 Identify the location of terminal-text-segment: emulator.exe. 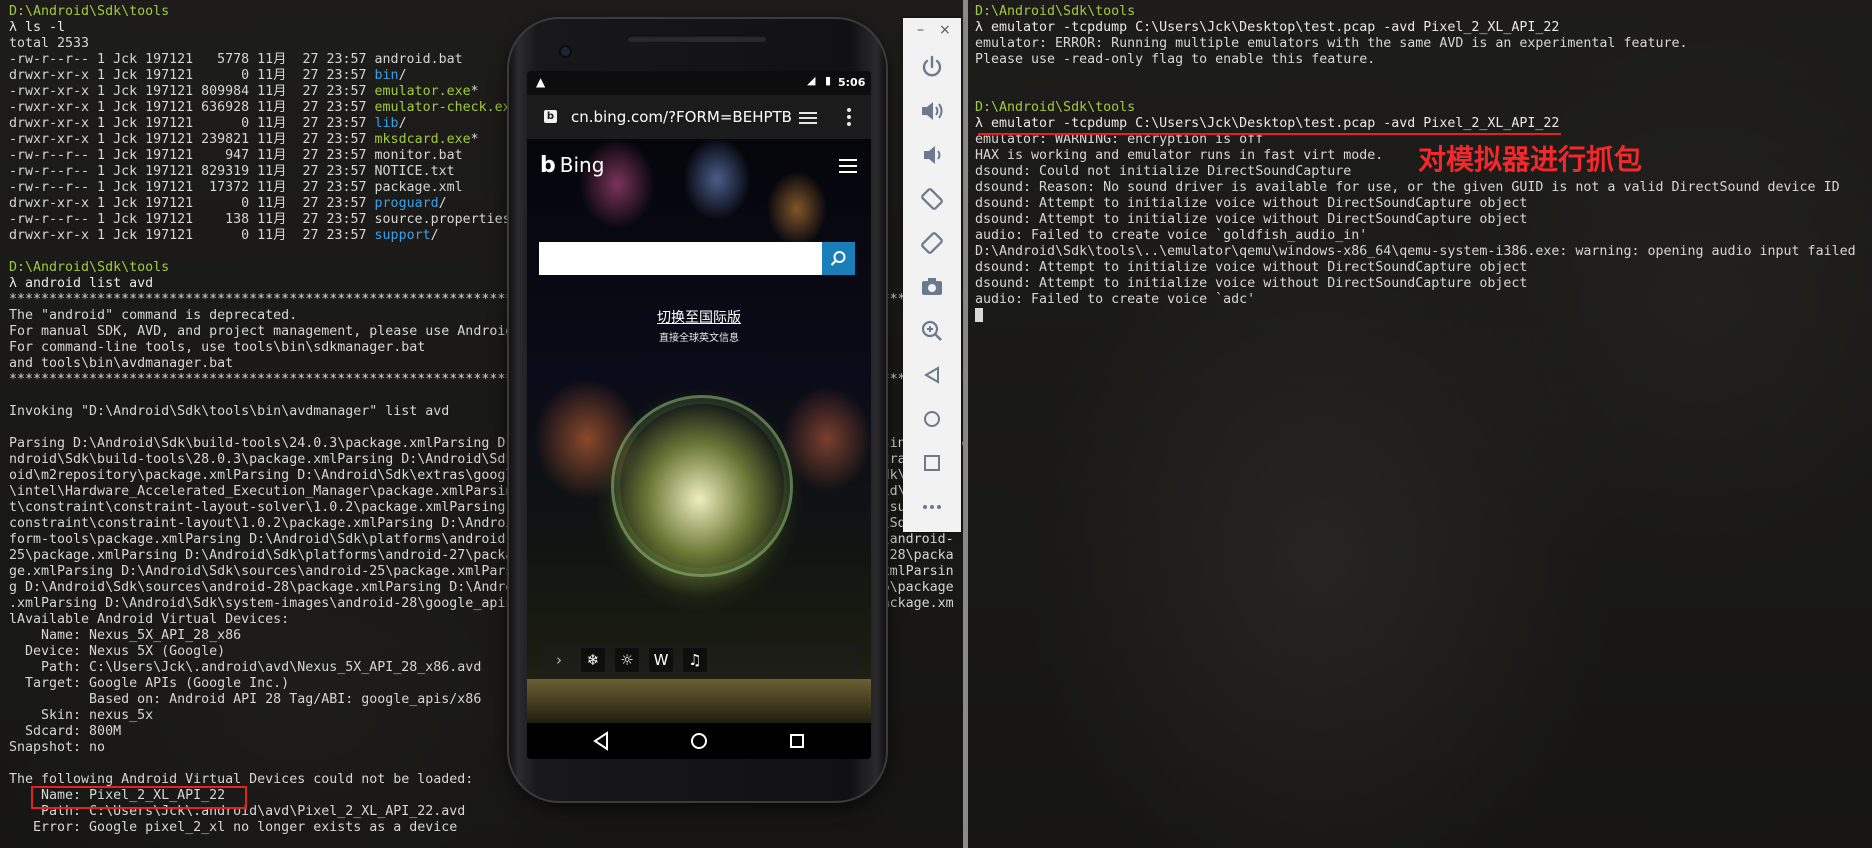
(422, 91).